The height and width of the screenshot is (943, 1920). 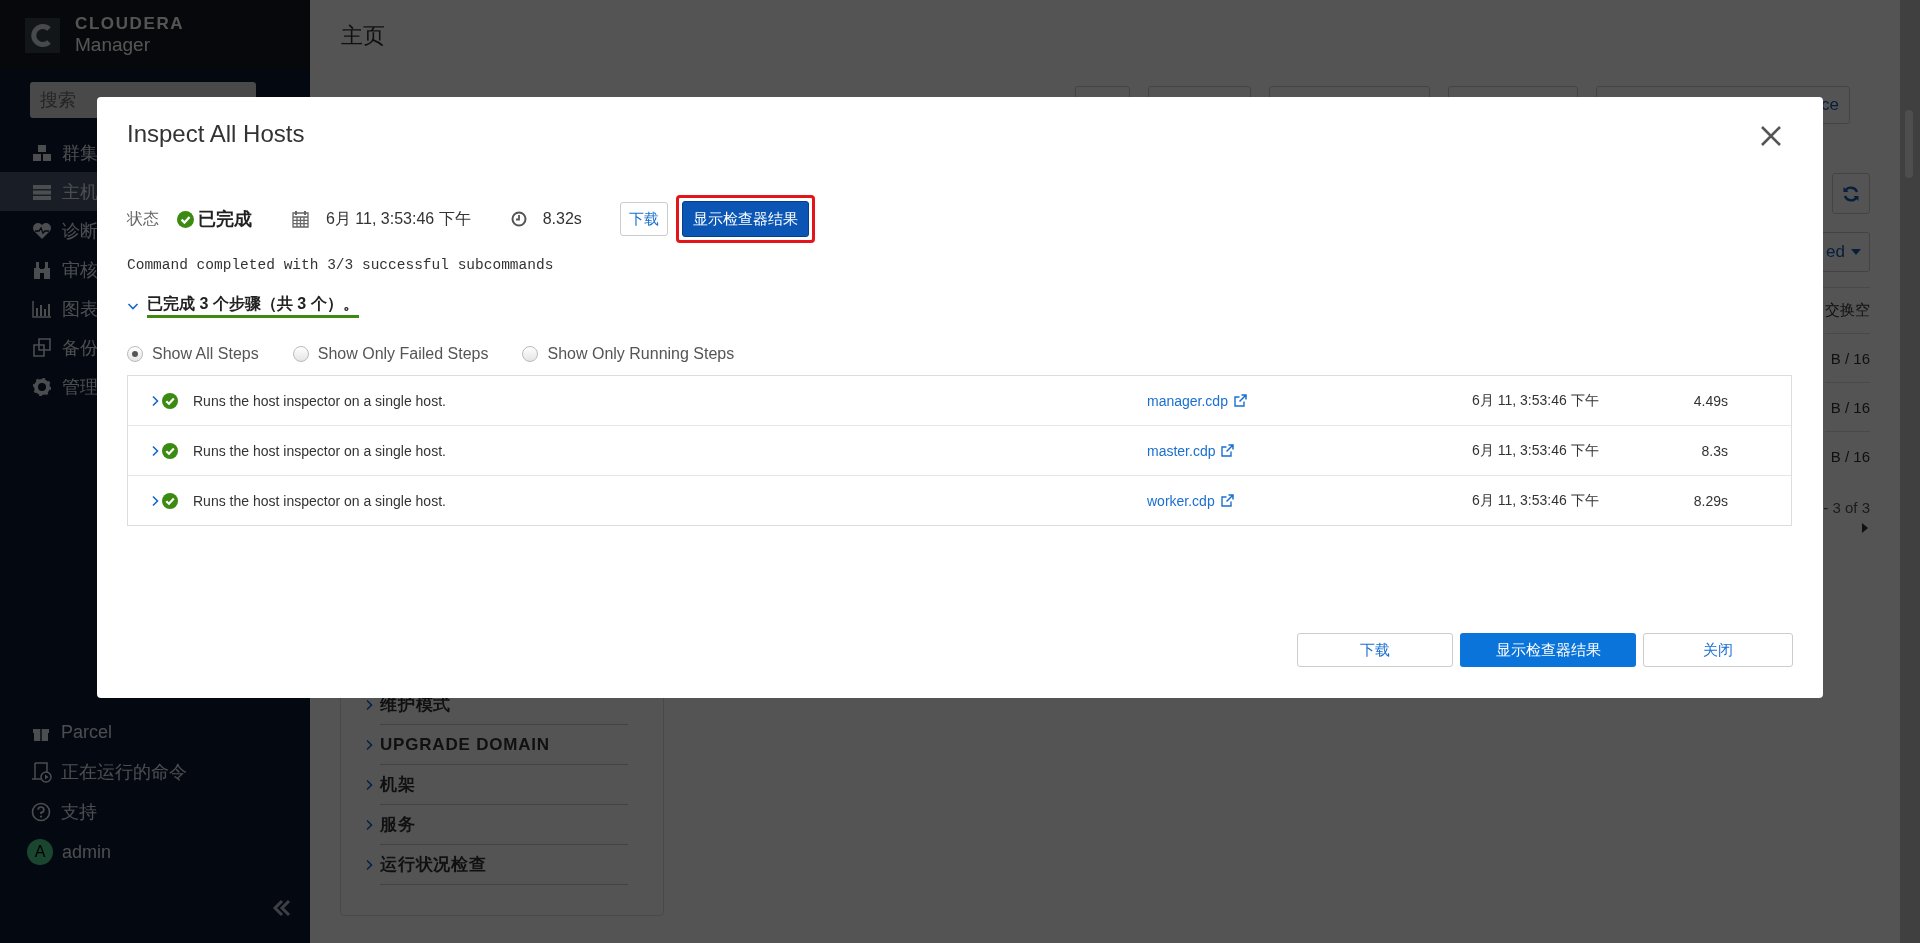 I want to click on duration: 8.32s, so click(x=562, y=219).